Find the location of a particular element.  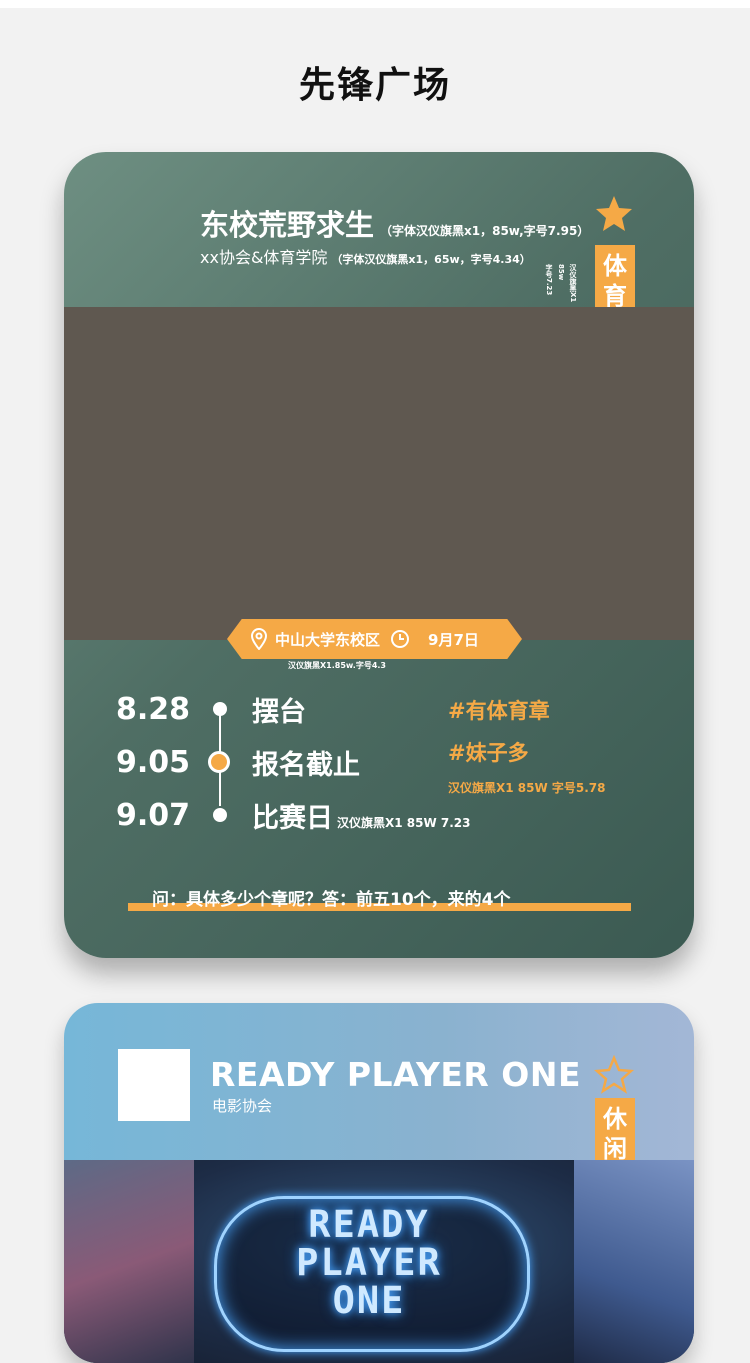

qa-text: 问：具体多少个章呢？答：前五10个，来的4个 is located at coordinates (331, 900).